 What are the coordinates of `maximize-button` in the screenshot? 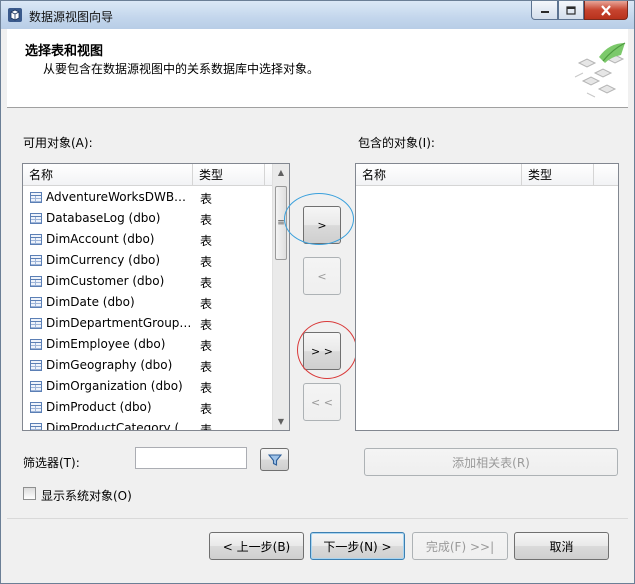 It's located at (571, 10).